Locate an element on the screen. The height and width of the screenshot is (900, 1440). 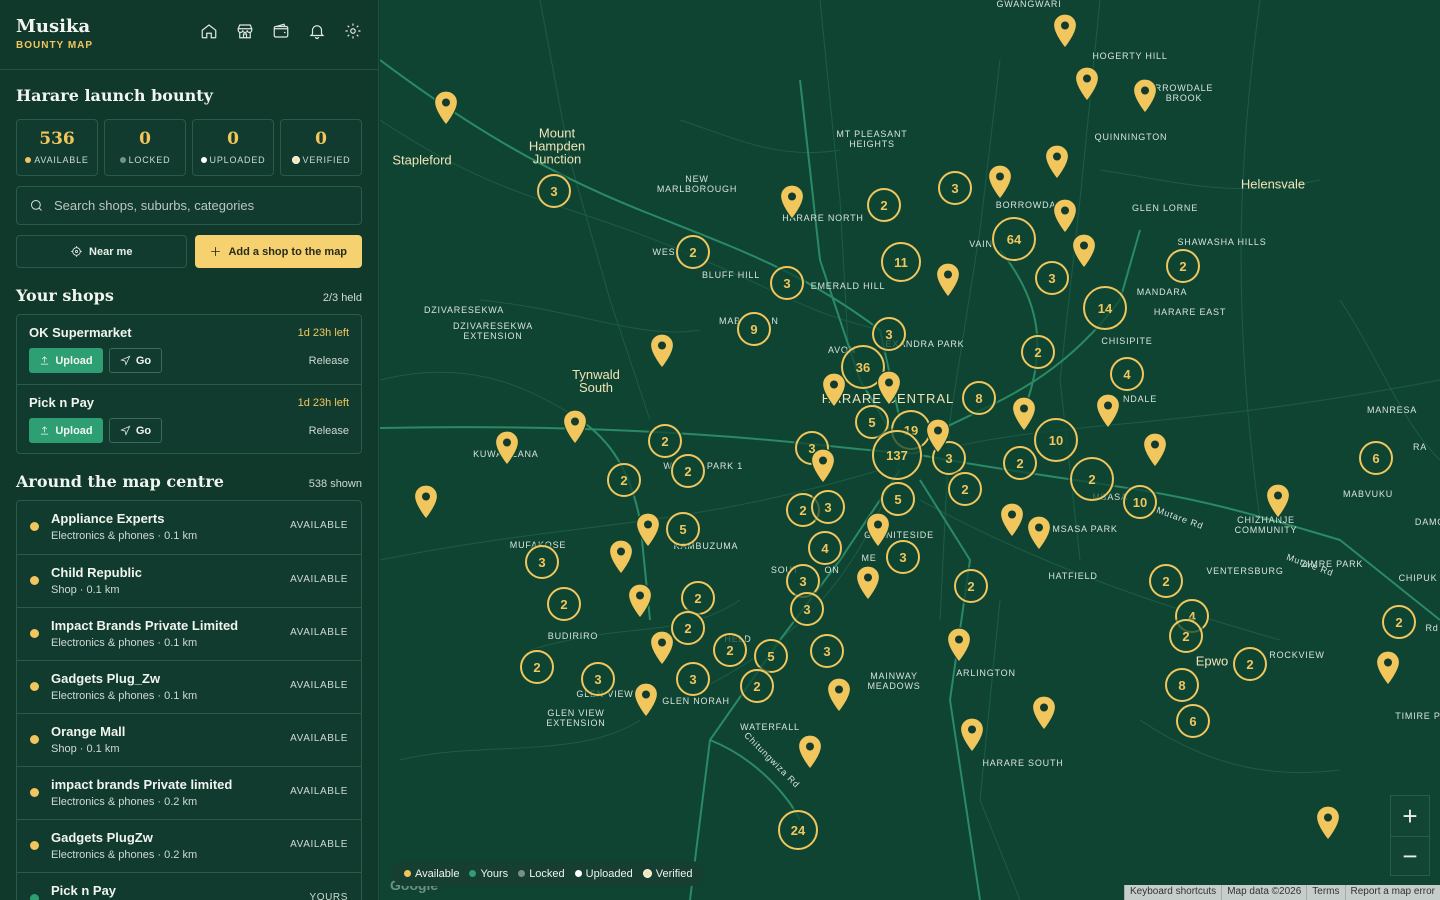
wallet-icon is located at coordinates (281, 31).